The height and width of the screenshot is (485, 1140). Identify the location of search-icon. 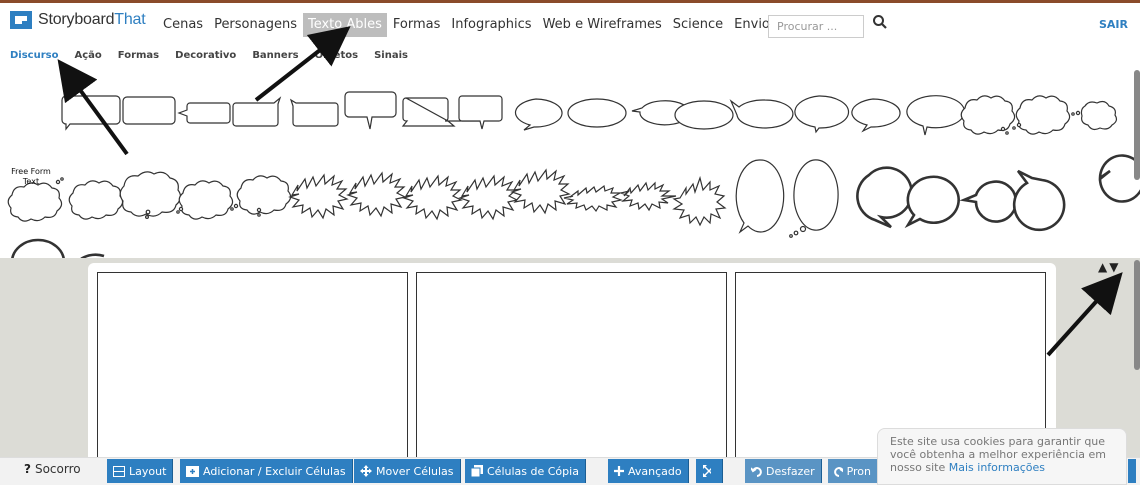
(880, 22).